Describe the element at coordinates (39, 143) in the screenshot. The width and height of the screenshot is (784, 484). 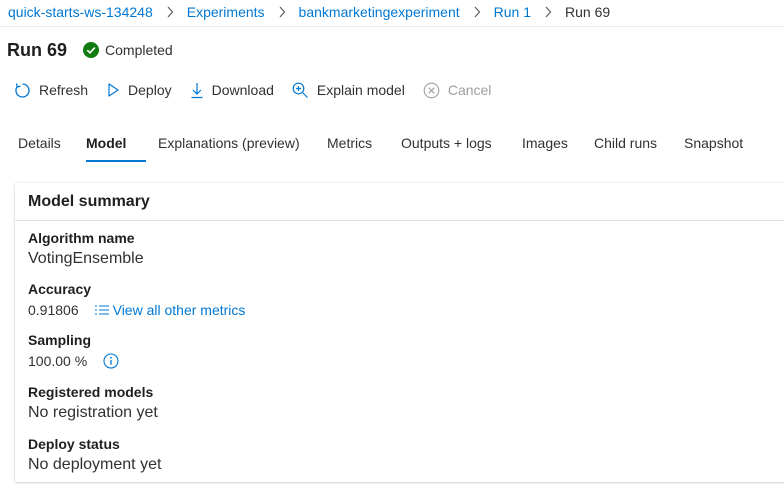
I see `tab-details: Details` at that location.